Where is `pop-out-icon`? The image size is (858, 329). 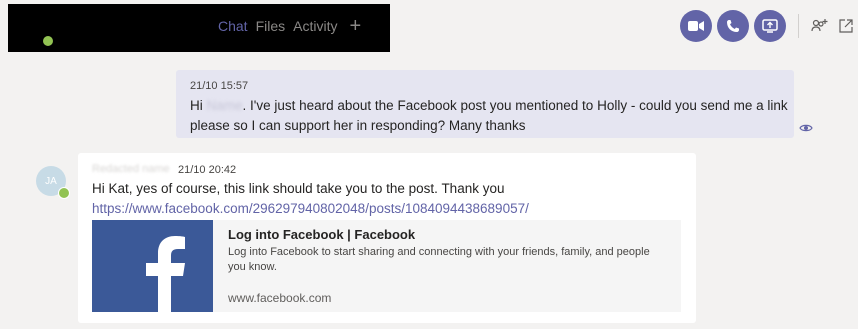
pop-out-icon is located at coordinates (846, 26).